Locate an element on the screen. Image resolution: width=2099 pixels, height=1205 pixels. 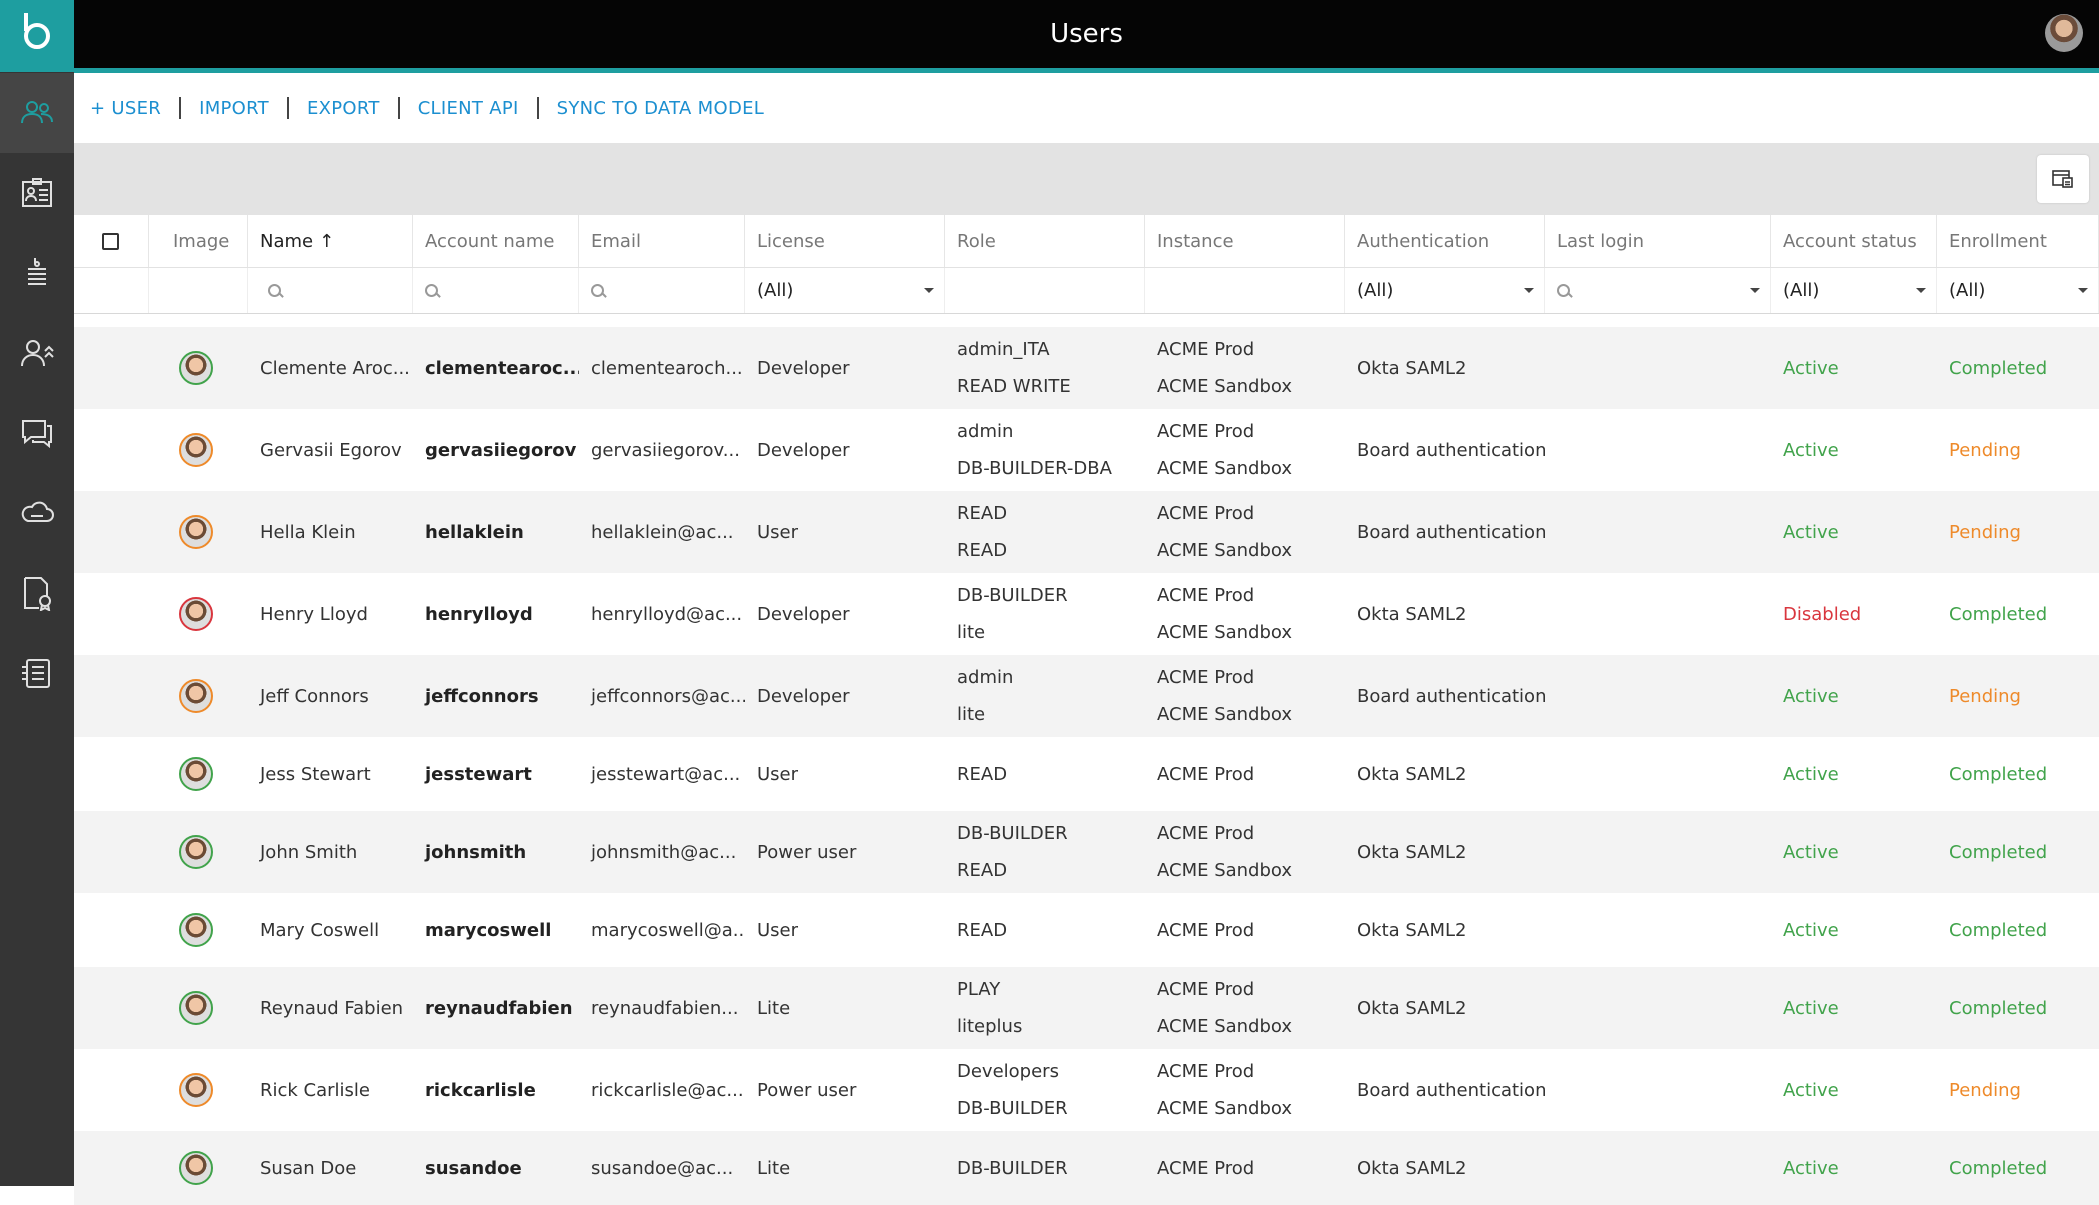
column-header-authentication: Authentication is located at coordinates (1445, 241).